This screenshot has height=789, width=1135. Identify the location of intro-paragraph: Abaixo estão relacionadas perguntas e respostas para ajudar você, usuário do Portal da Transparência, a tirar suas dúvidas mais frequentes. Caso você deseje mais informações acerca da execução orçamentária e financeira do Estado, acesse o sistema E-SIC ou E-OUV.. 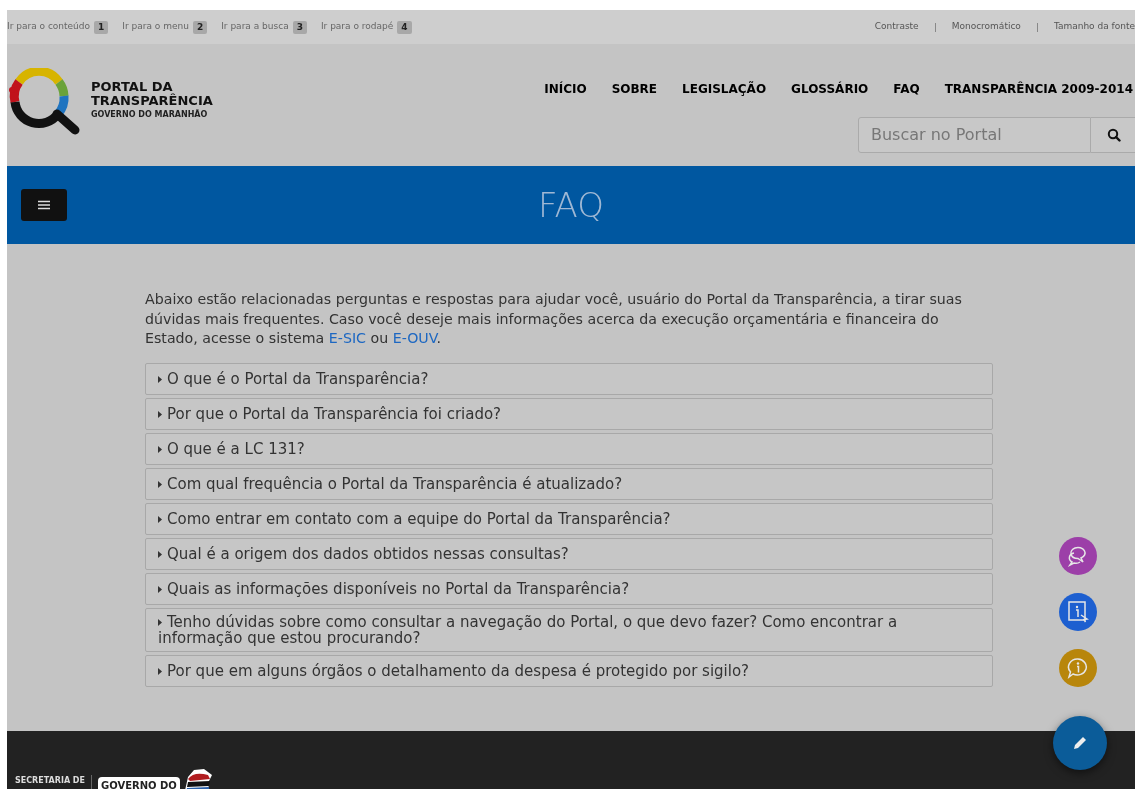
(554, 319).